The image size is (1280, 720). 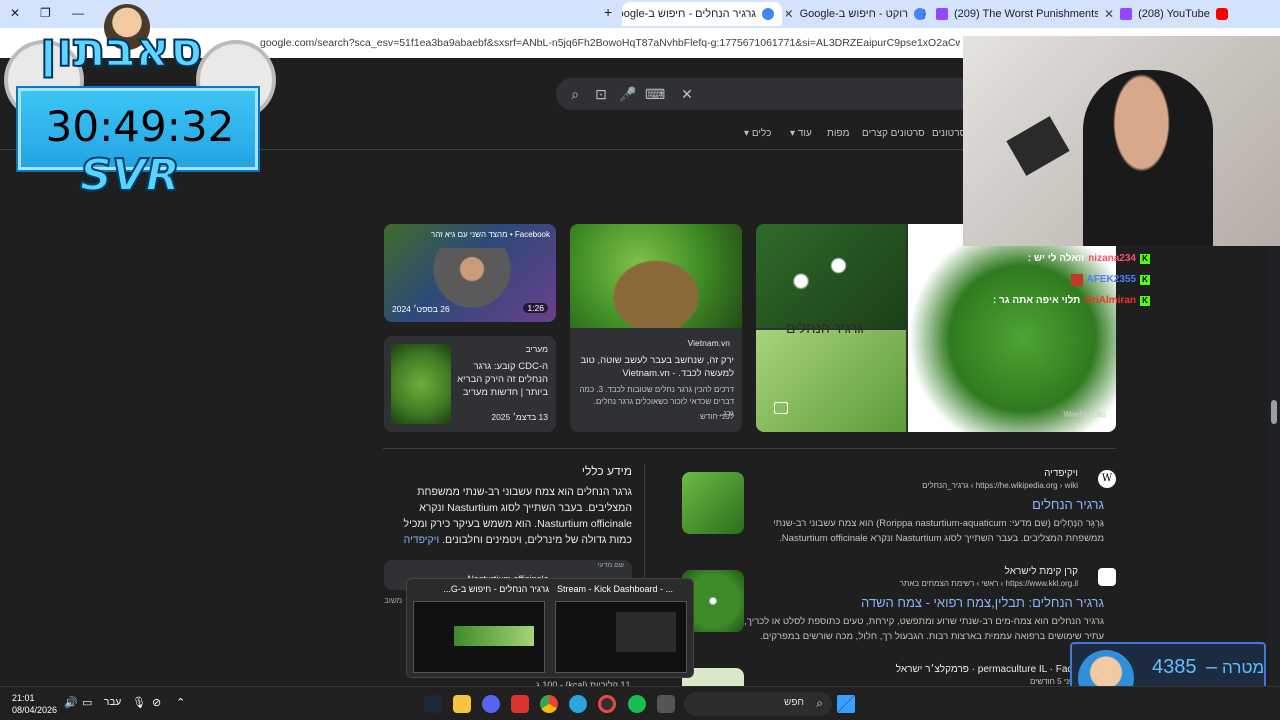 I want to click on result-title: גרגיר הנחלים: תבלין,צמח רפואי - צמח השדה, so click(x=982, y=602).